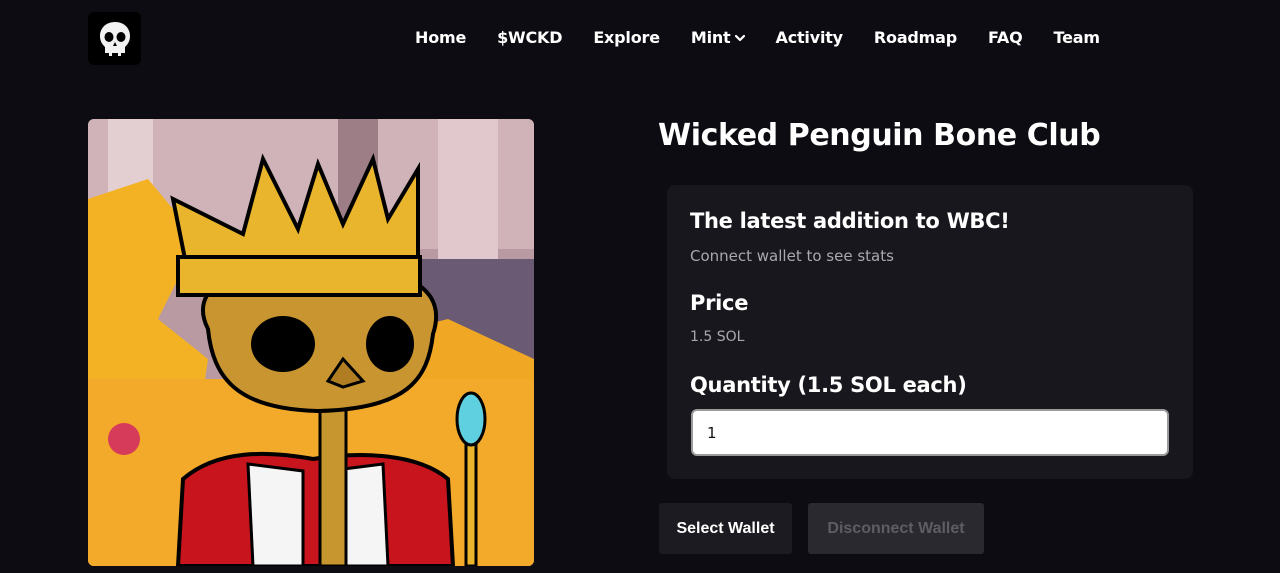  Describe the element at coordinates (739, 37) in the screenshot. I see `chevron-down-icon` at that location.